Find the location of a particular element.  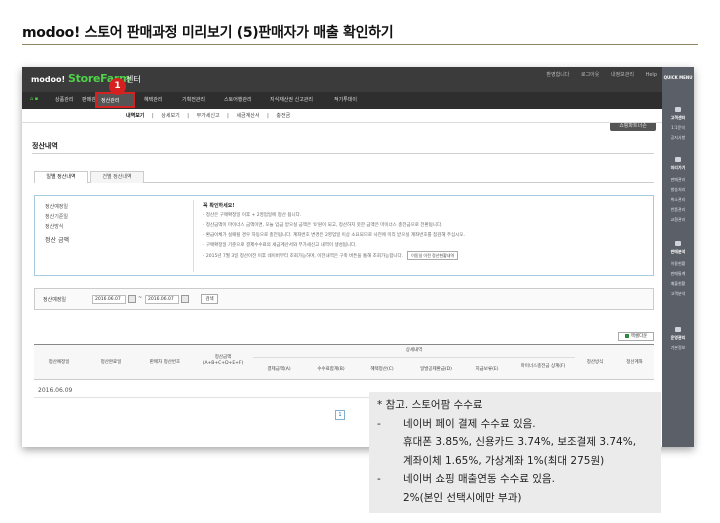

col-benefit: 혜택정산(C) is located at coordinates (382, 369).